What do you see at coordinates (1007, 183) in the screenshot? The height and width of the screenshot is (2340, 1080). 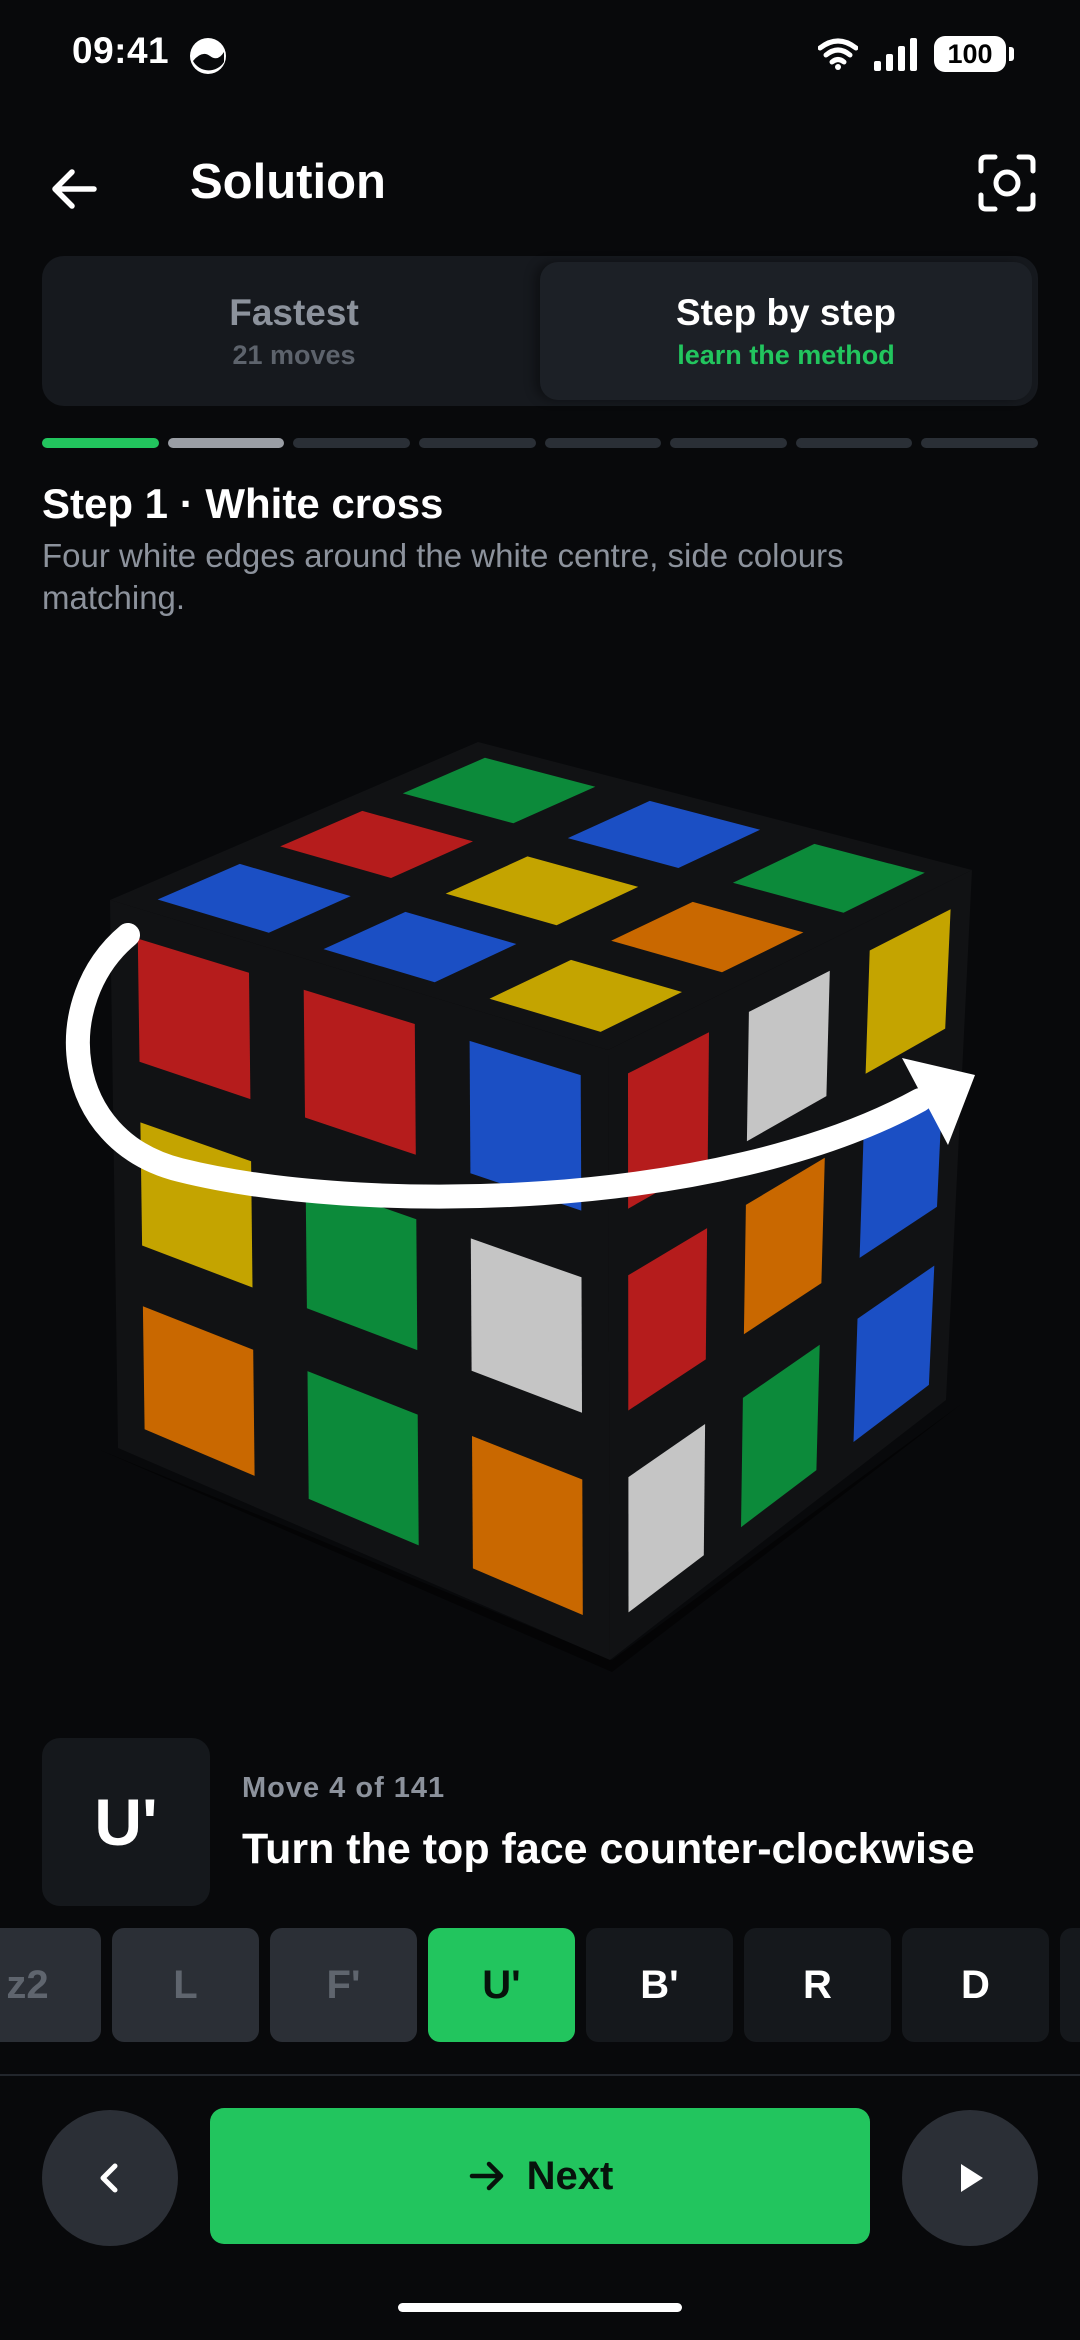 I see `scan-camera-icon` at bounding box center [1007, 183].